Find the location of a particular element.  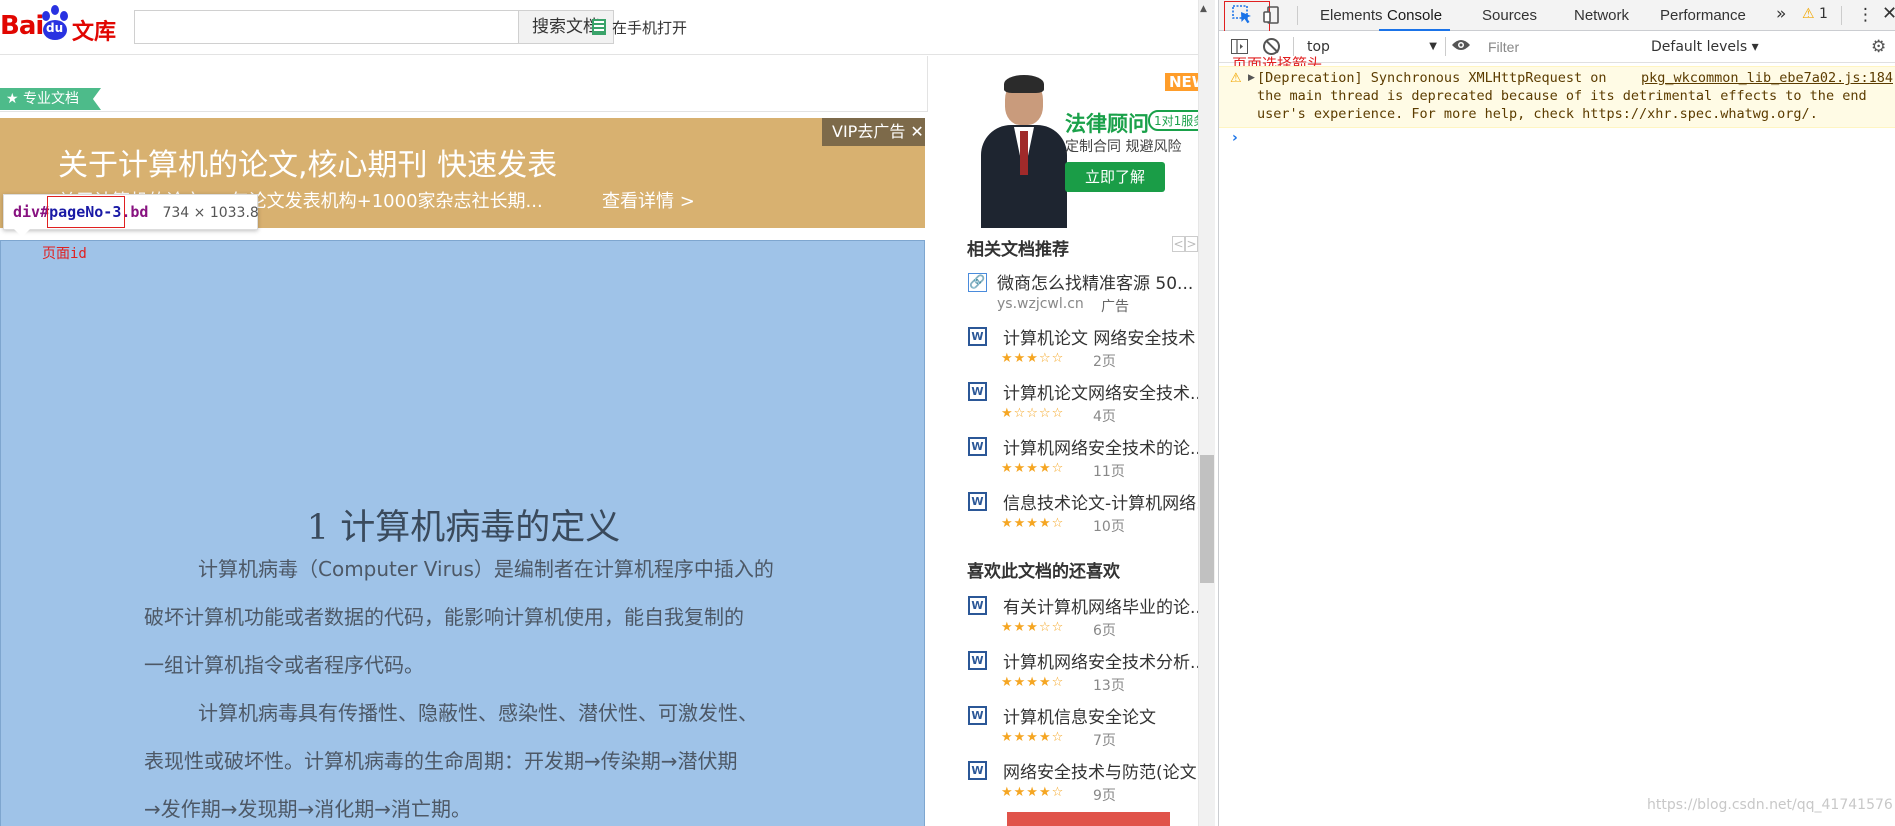

tab-console: Console is located at coordinates (1415, 15).